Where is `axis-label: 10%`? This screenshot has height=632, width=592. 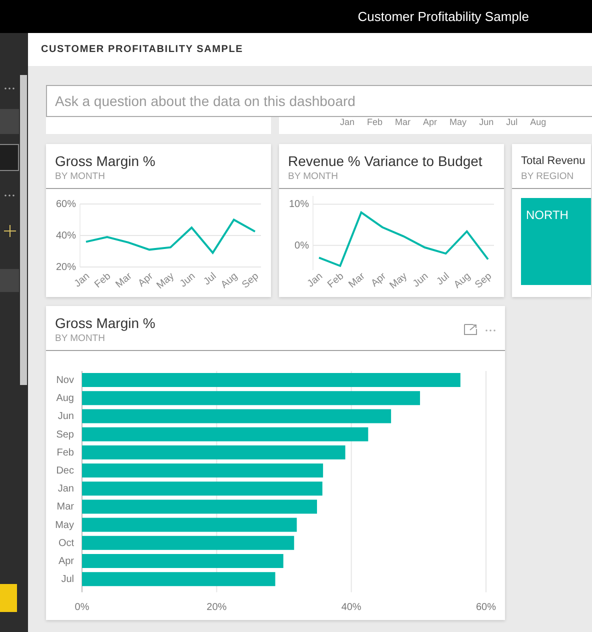 axis-label: 10% is located at coordinates (298, 204).